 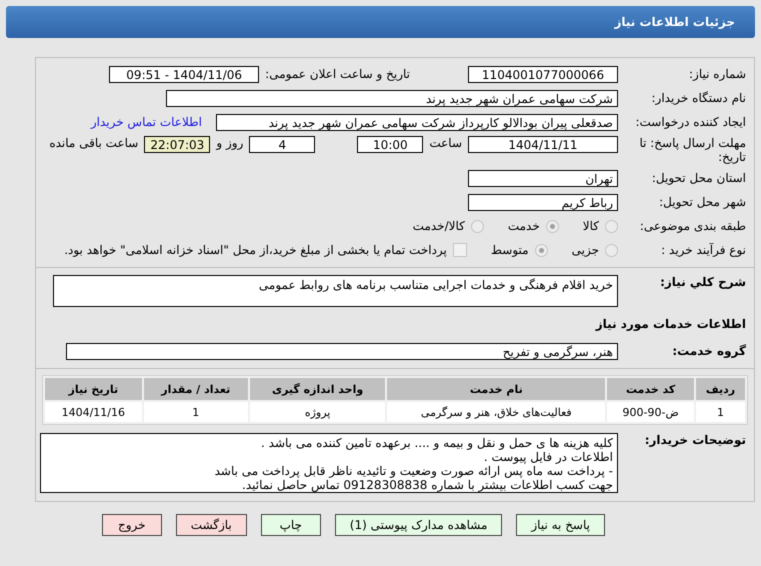 What do you see at coordinates (543, 74) in the screenshot?
I see `need-number-field: 1104001077000066` at bounding box center [543, 74].